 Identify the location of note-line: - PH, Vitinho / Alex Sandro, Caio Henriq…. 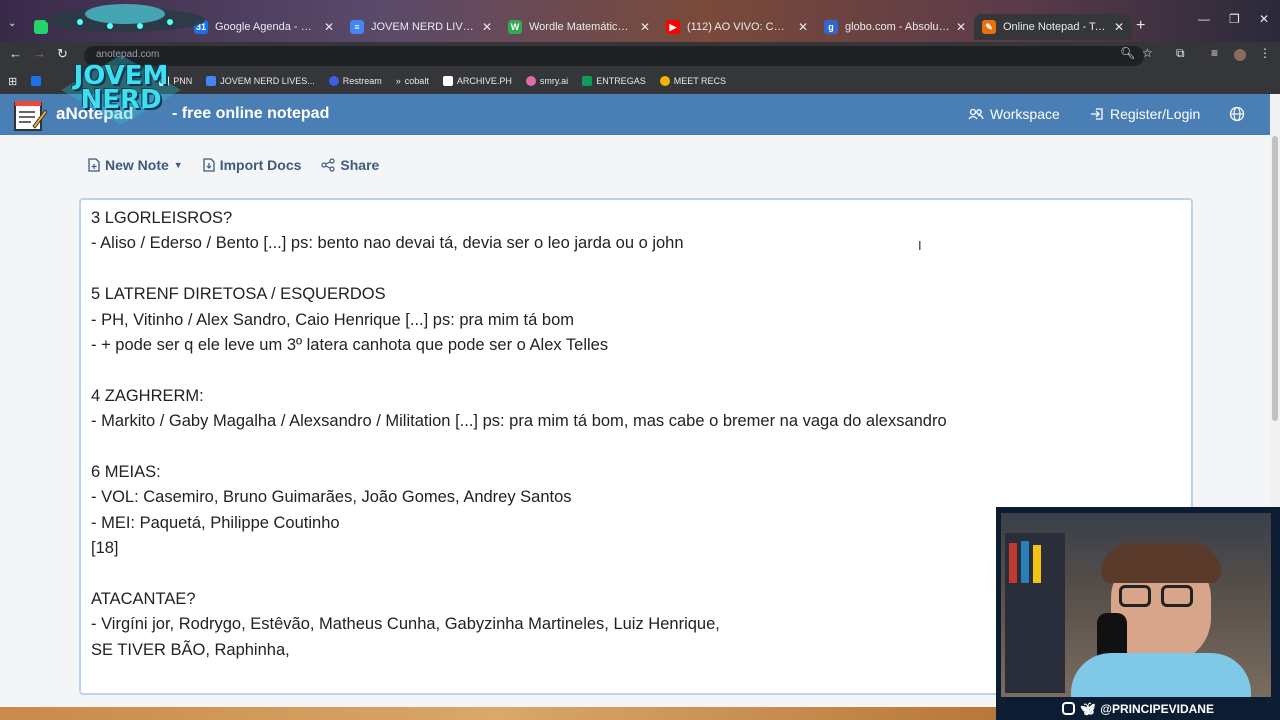
(332, 319).